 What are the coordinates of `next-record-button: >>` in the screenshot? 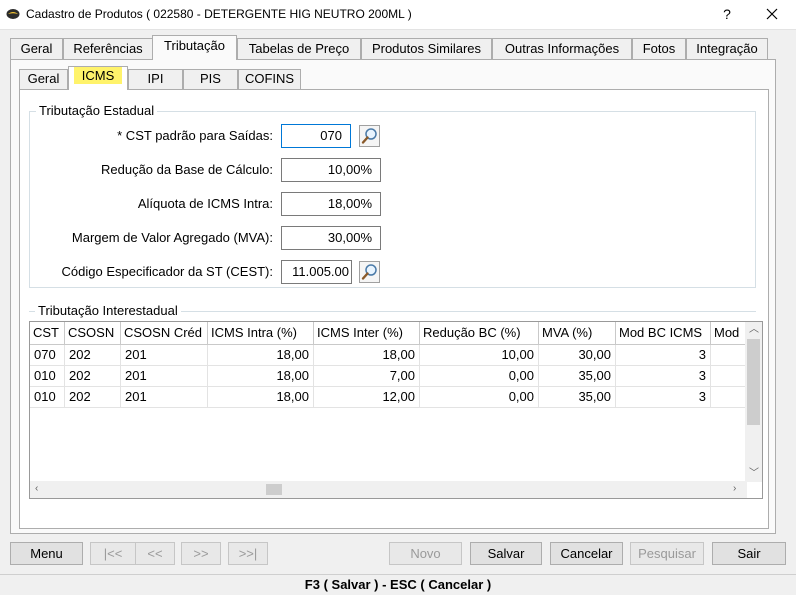 It's located at (201, 553).